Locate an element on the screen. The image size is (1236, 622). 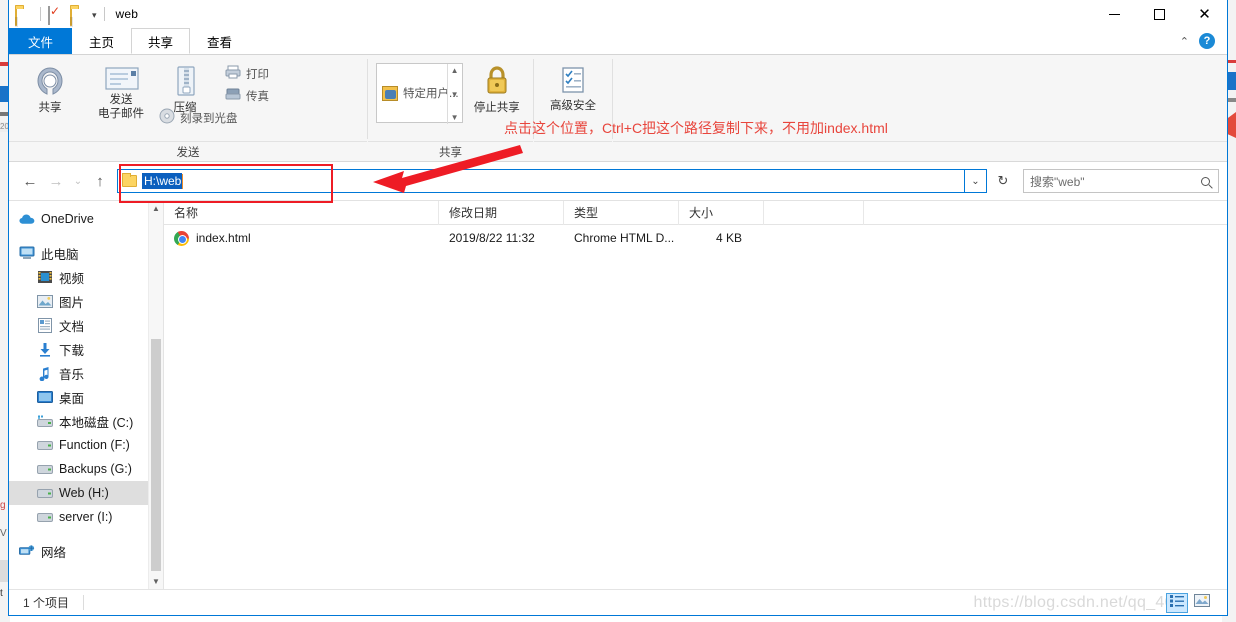
watermark-text: https://blog.csdn.net/qq_408 is located at coordinates (1078, 602).